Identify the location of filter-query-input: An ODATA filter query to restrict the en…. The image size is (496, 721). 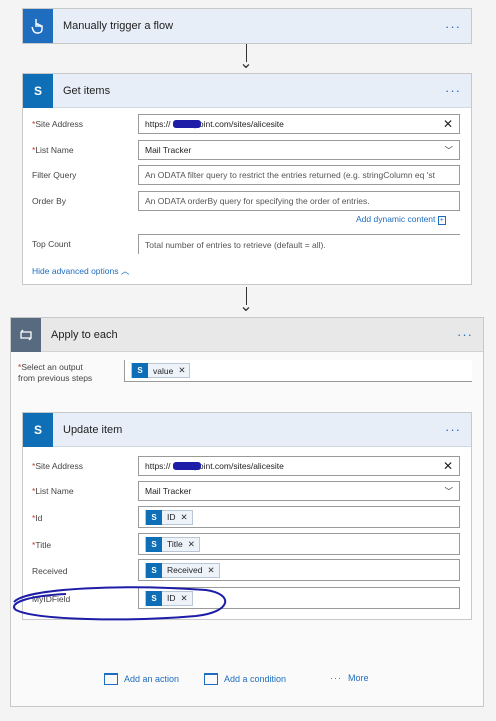
(299, 175).